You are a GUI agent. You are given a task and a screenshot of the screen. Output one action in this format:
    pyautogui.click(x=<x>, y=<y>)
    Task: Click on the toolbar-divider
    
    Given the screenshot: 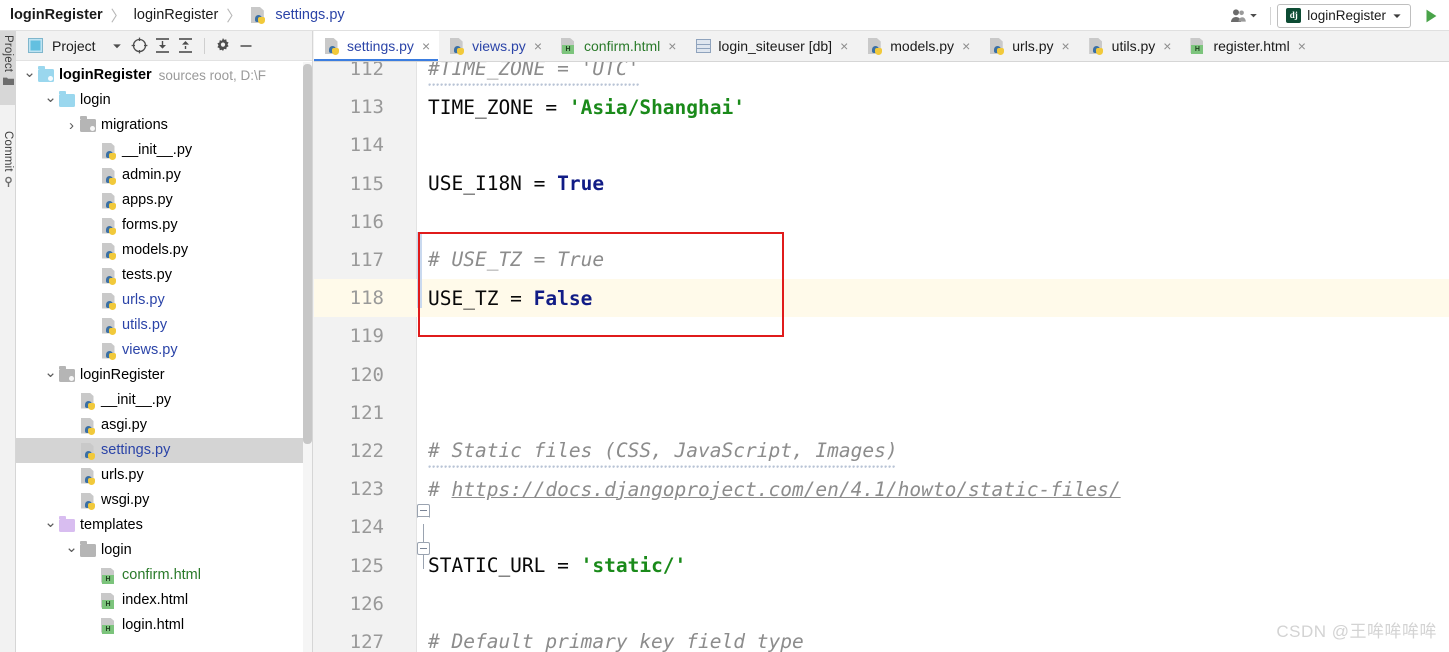 What is the action you would take?
    pyautogui.click(x=204, y=45)
    